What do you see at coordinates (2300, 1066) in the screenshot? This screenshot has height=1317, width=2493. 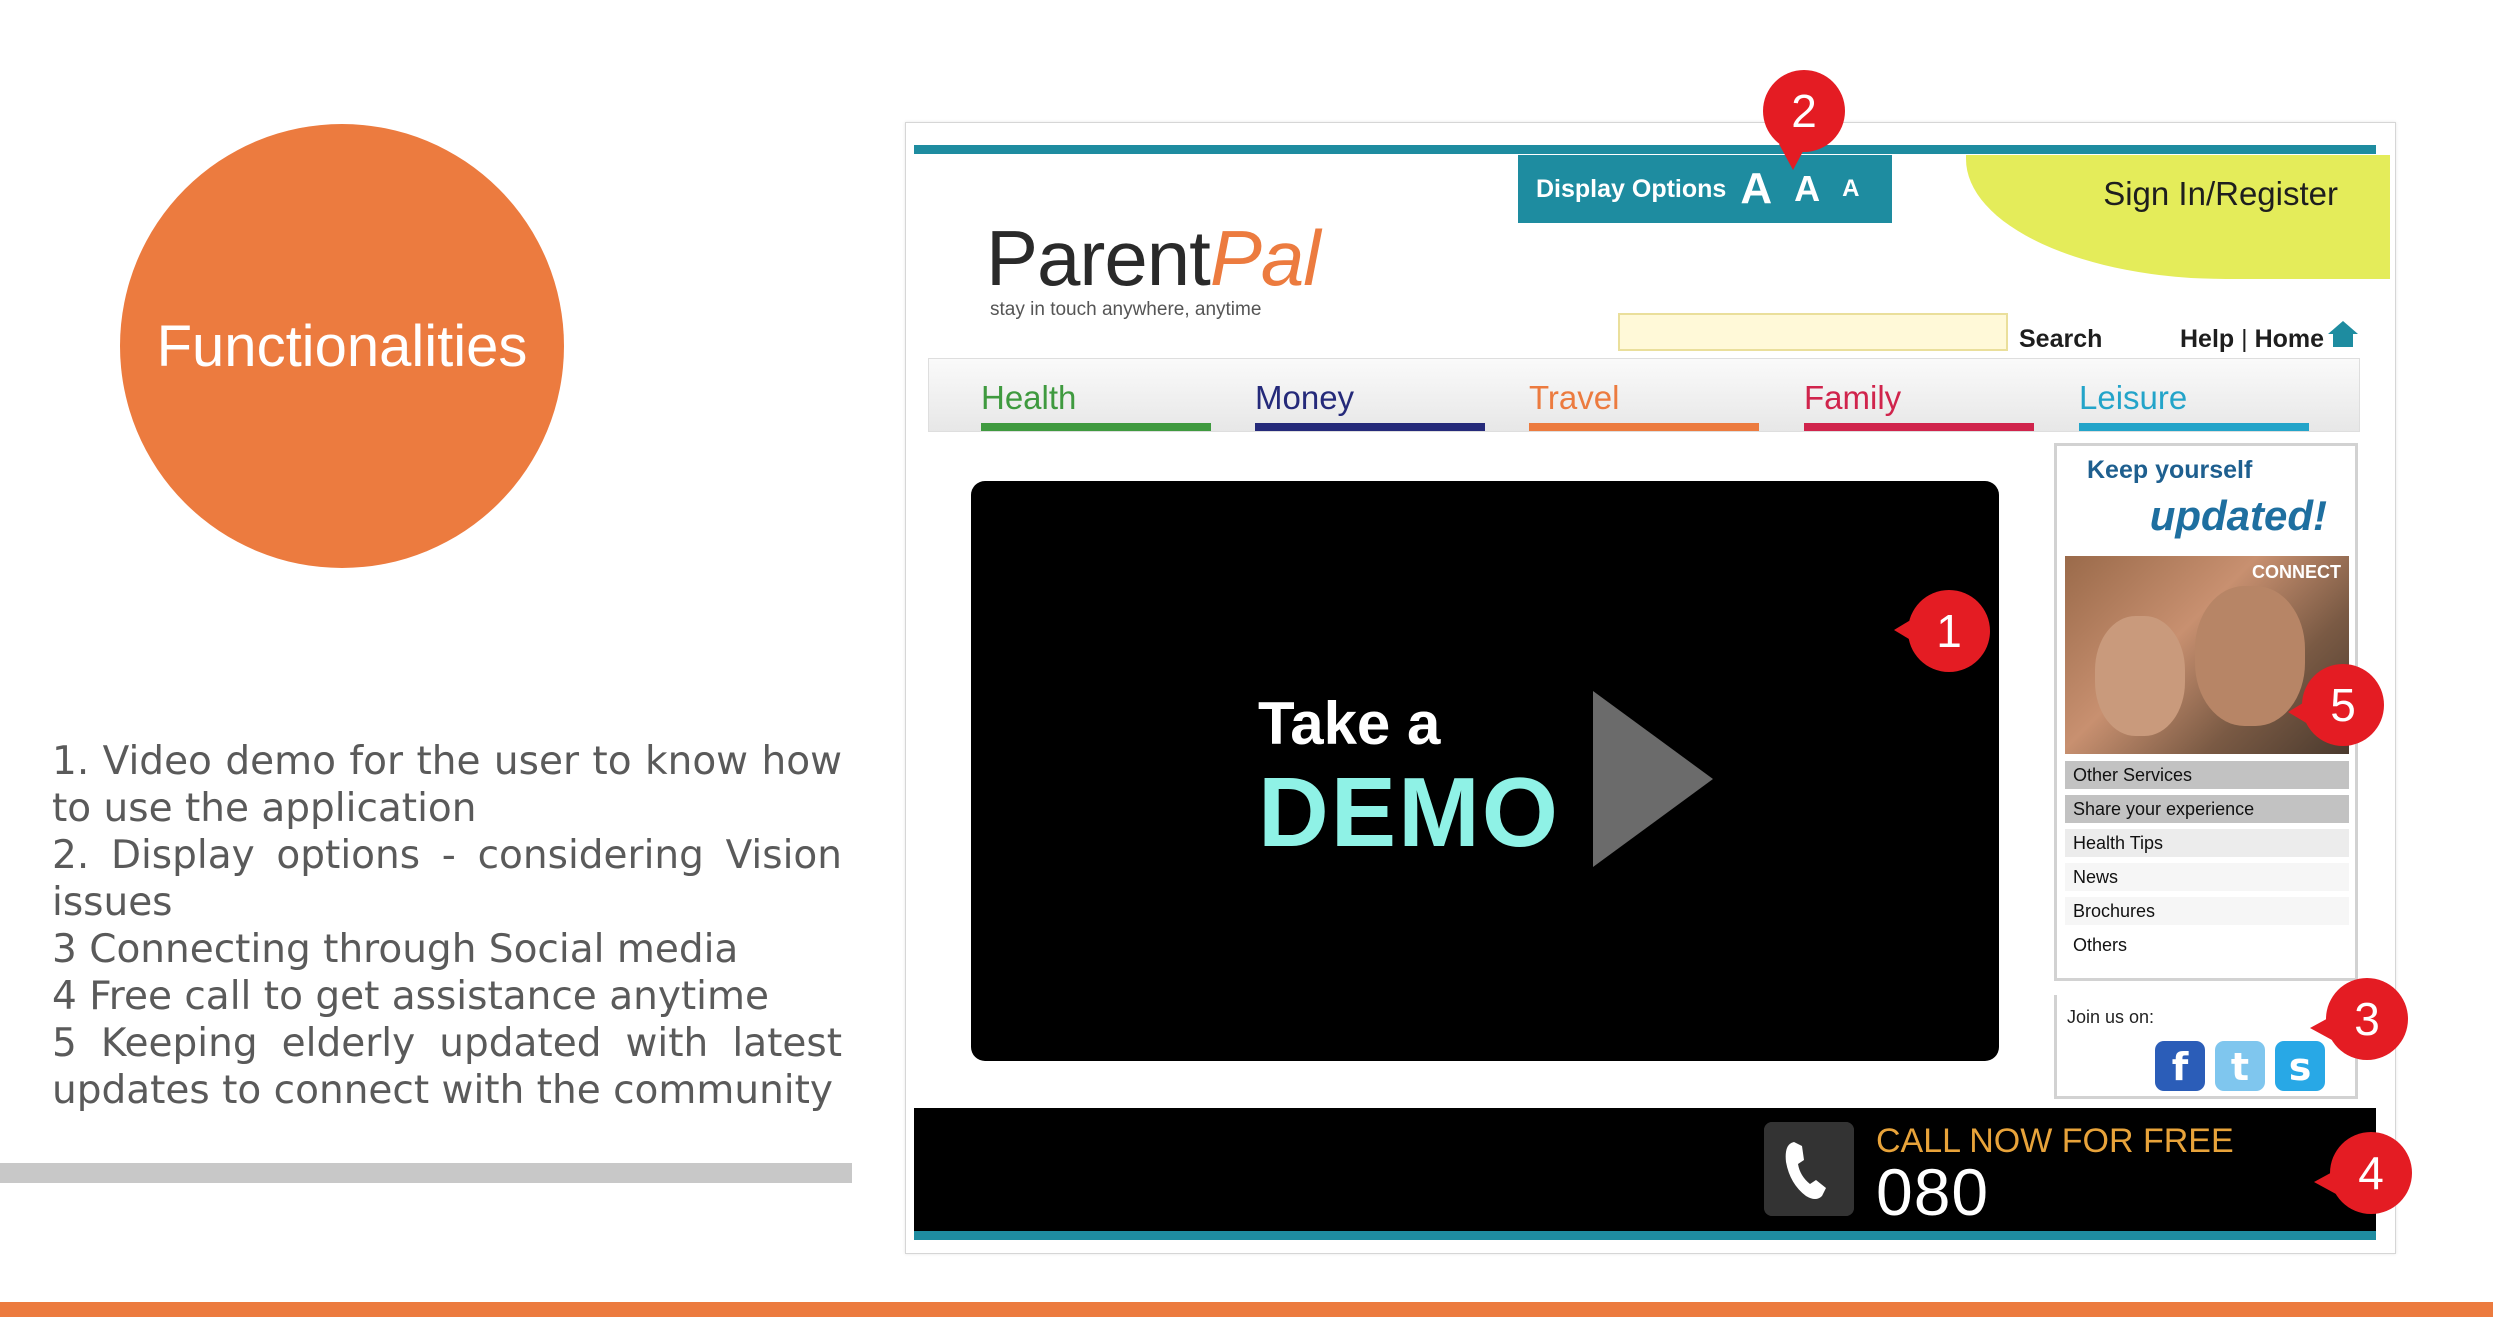 I see `skype-icon: s` at bounding box center [2300, 1066].